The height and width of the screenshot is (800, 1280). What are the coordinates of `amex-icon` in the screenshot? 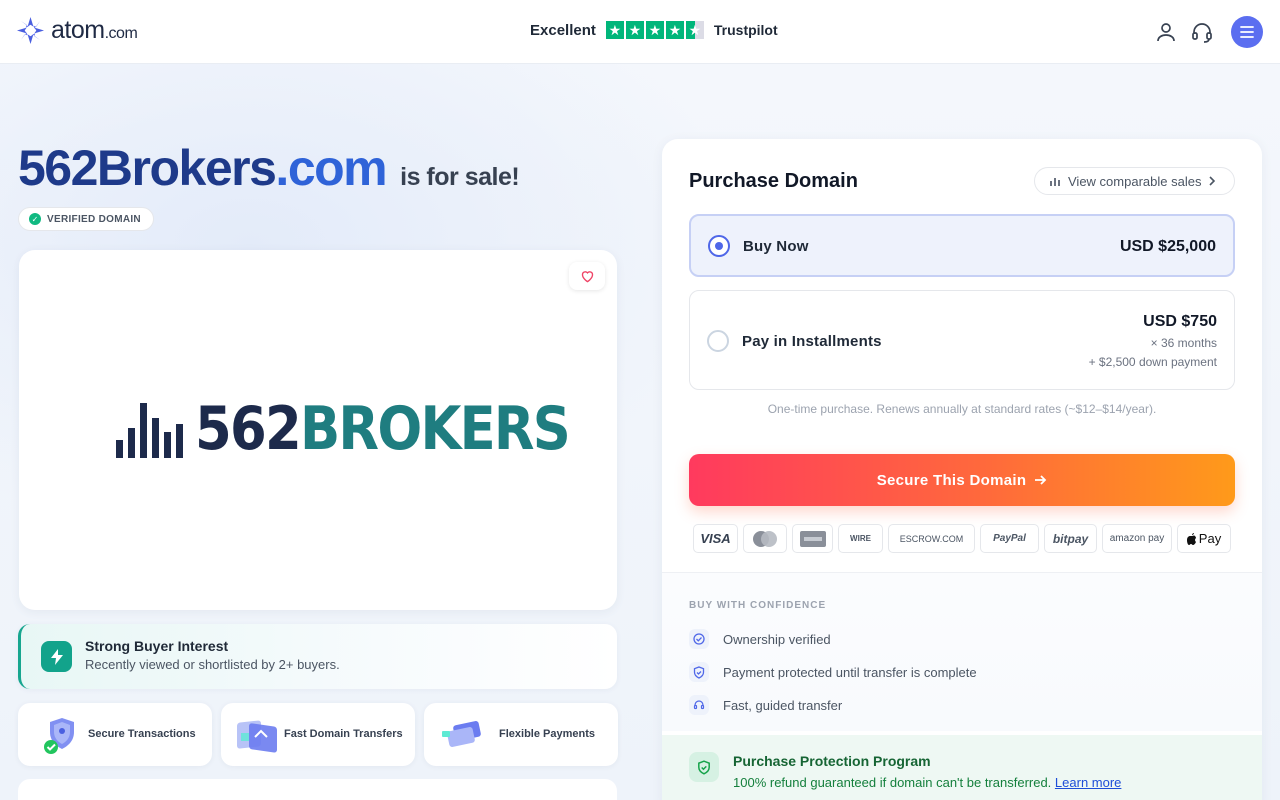 It's located at (812, 538).